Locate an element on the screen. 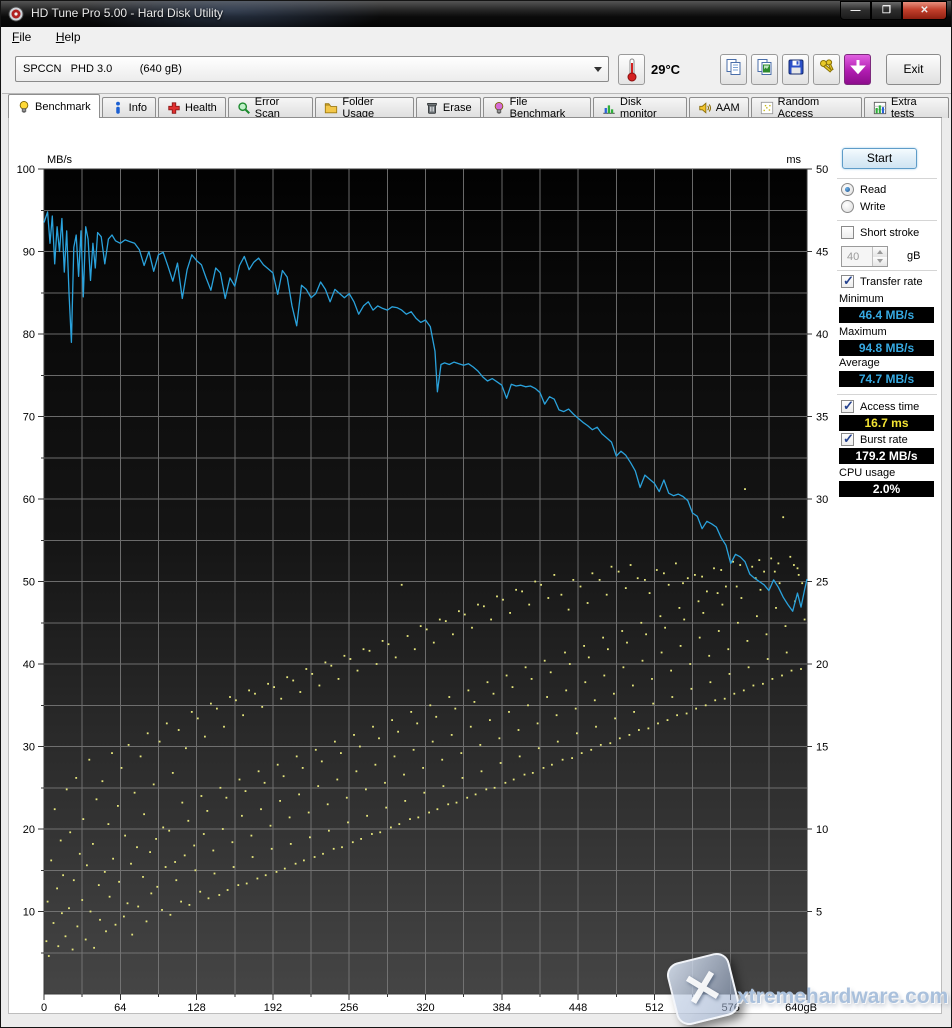 This screenshot has width=952, height=1028. menu-item-help: Help is located at coordinates (68, 36).